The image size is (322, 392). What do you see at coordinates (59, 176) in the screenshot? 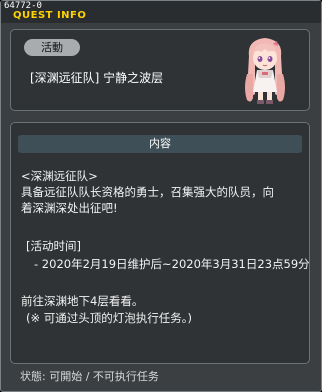
I see `content-line: <深渊远征队>` at bounding box center [59, 176].